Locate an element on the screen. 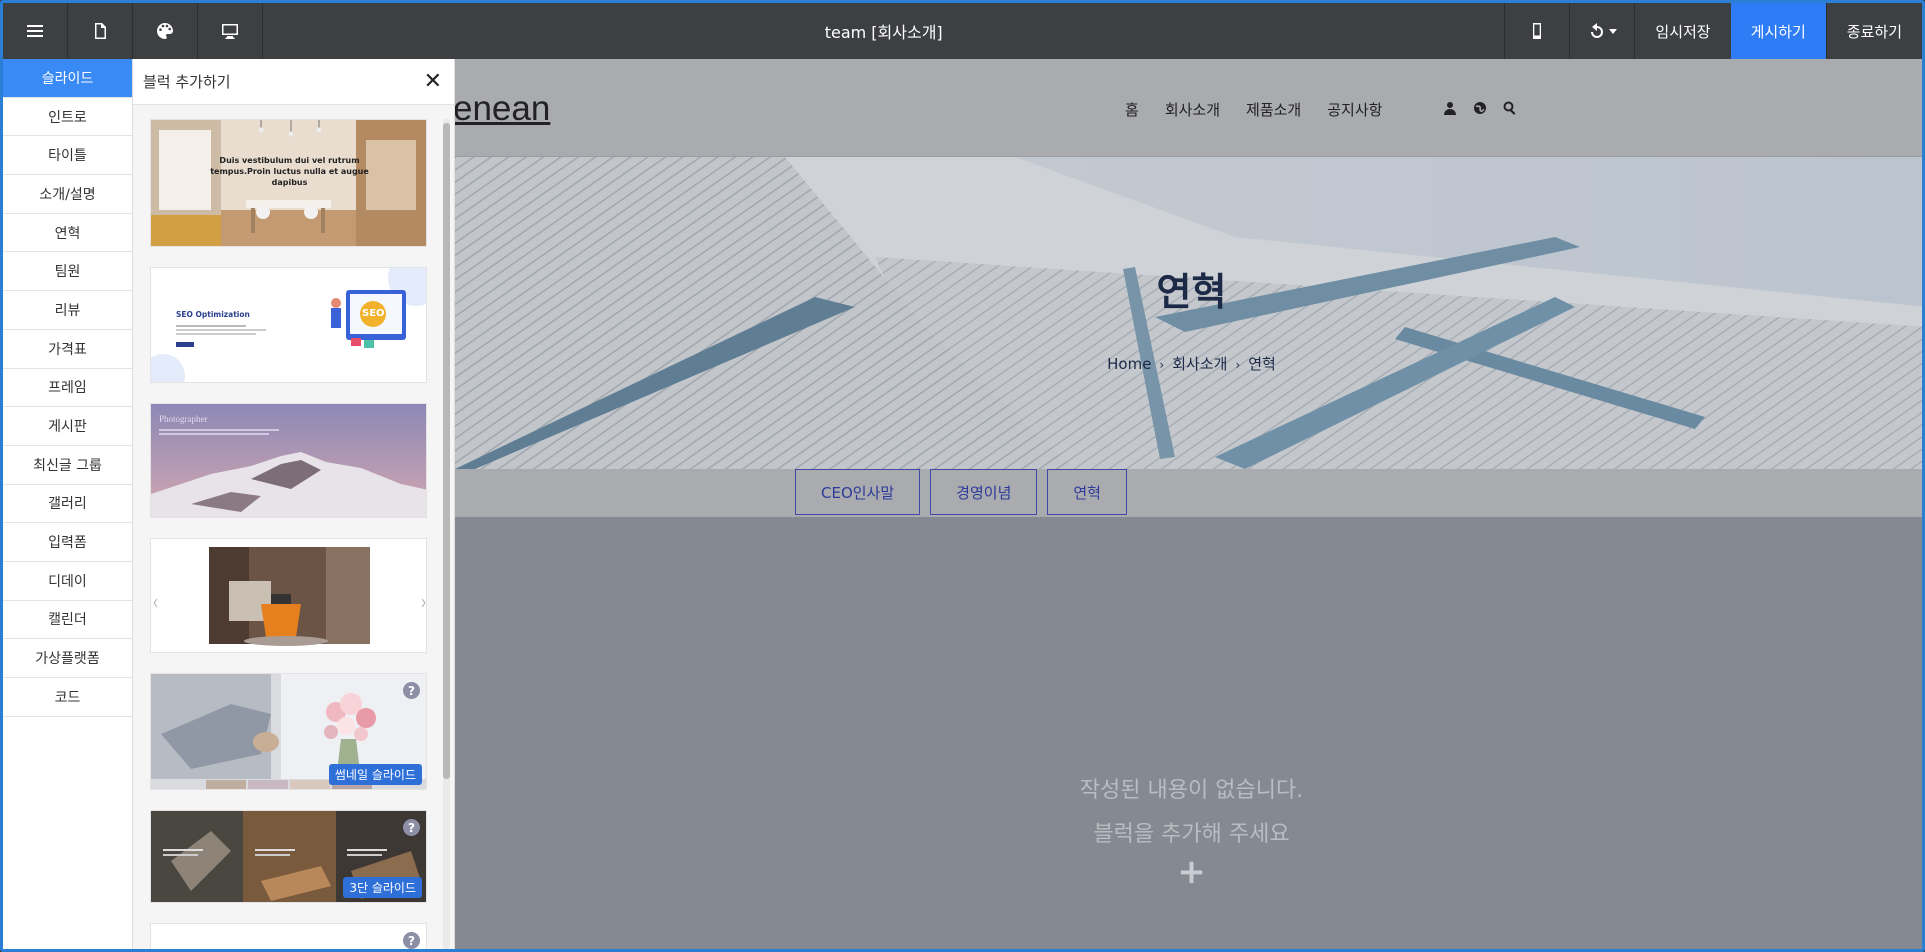 Image resolution: width=1925 pixels, height=952 pixels. nav-products: 제품소개 is located at coordinates (1273, 109).